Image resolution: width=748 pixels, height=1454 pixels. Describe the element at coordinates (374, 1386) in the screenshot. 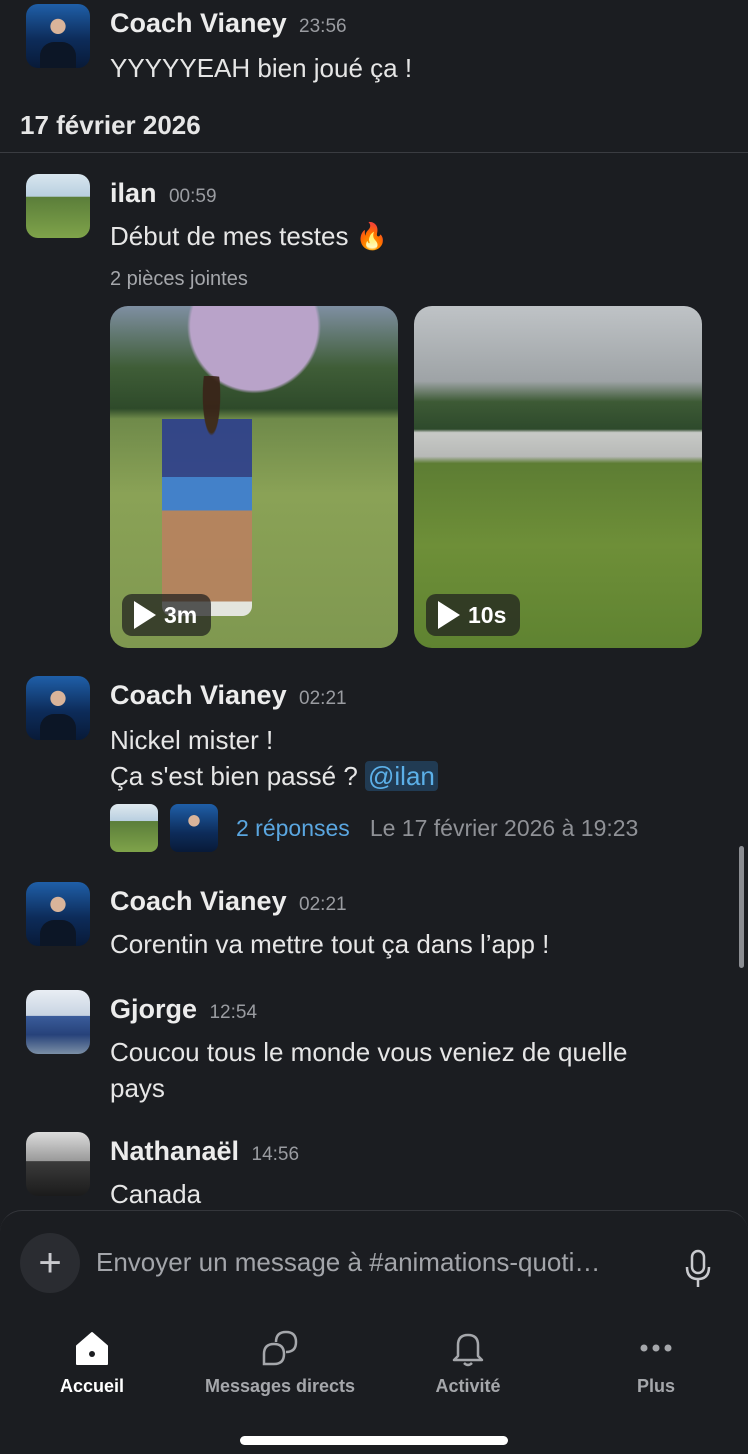

I see `bottom-tab-bar: Accueil Messages directs Activité Plus` at that location.